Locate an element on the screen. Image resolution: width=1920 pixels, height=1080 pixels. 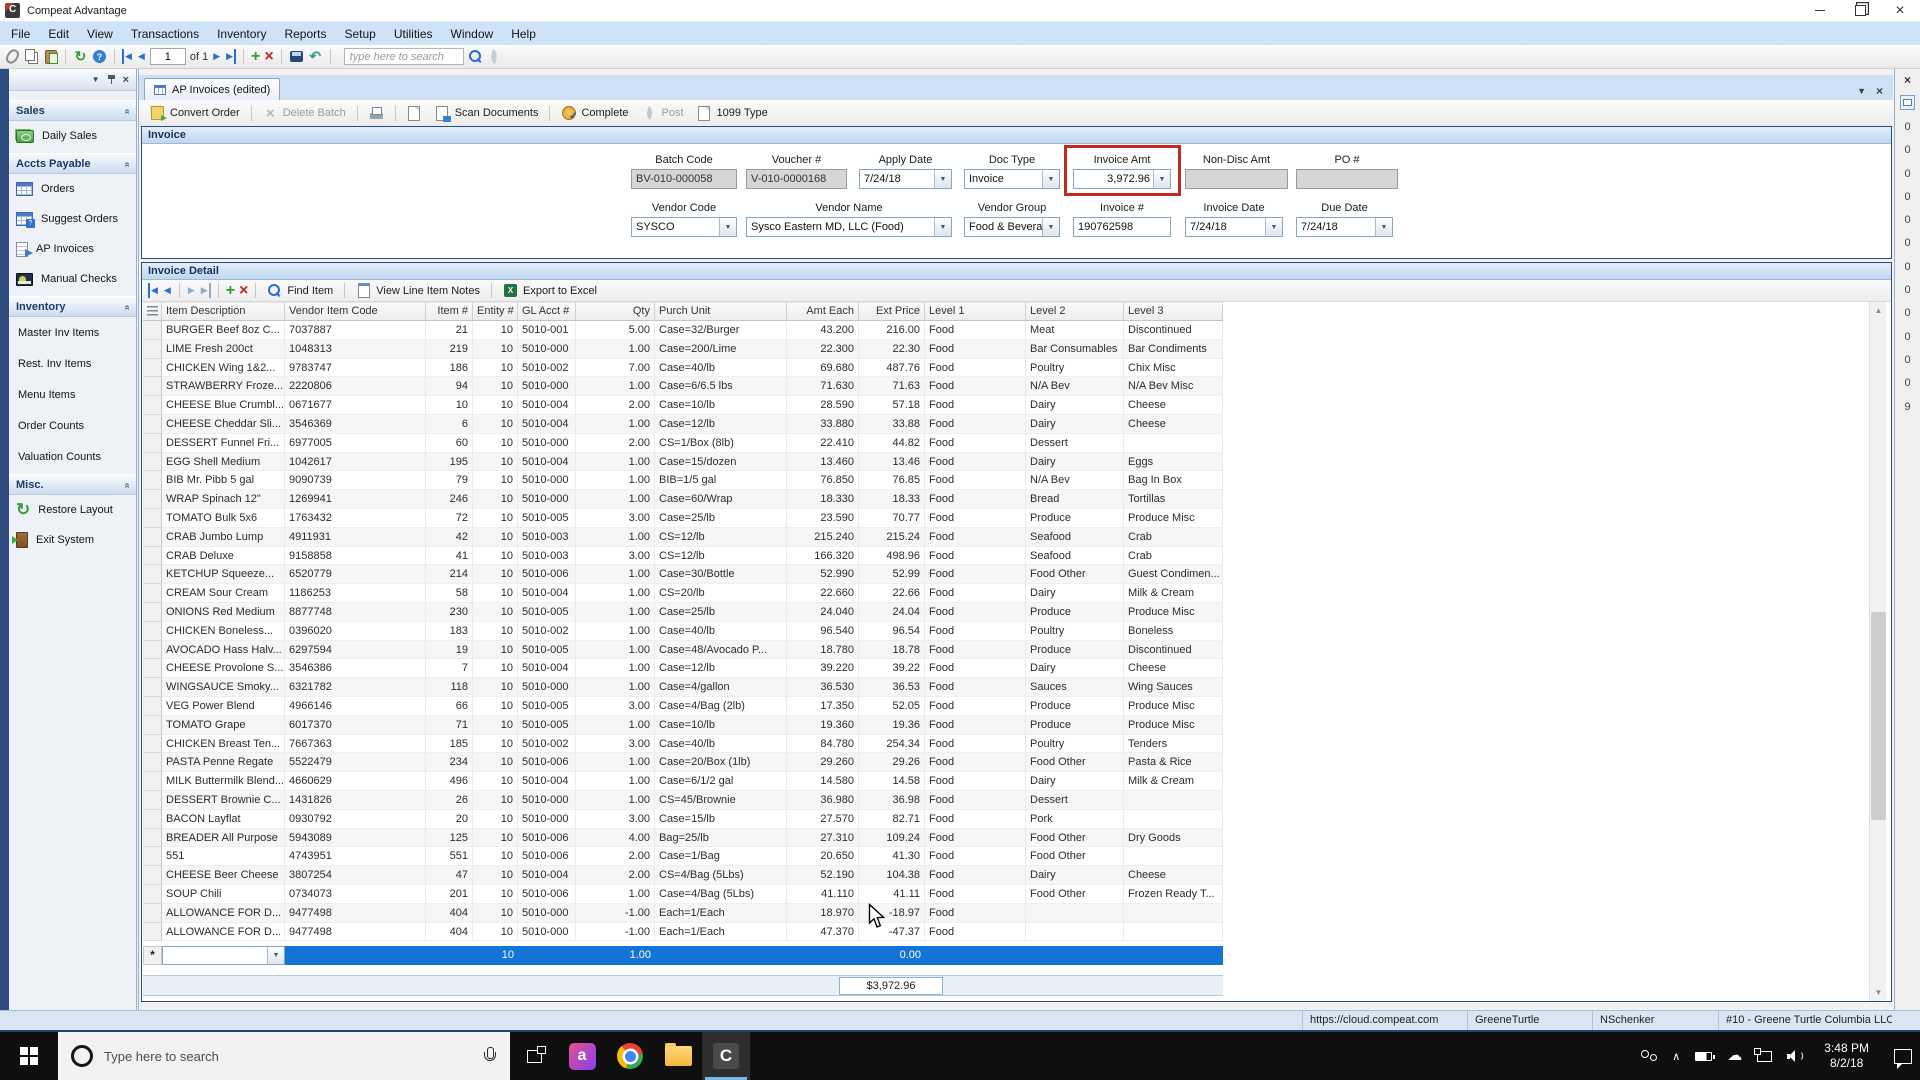
grid-next-button: ▶ is located at coordinates (191, 290).